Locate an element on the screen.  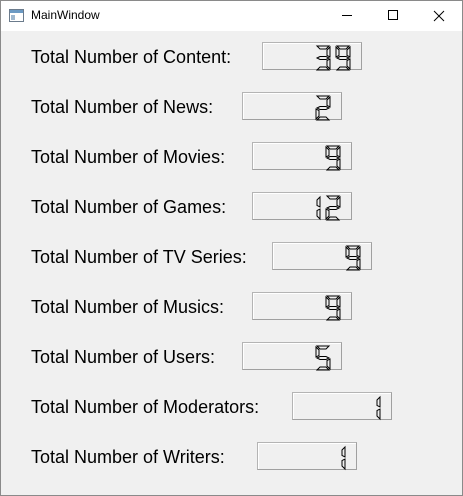
title-bar: MainWindow is located at coordinates (231, 16).